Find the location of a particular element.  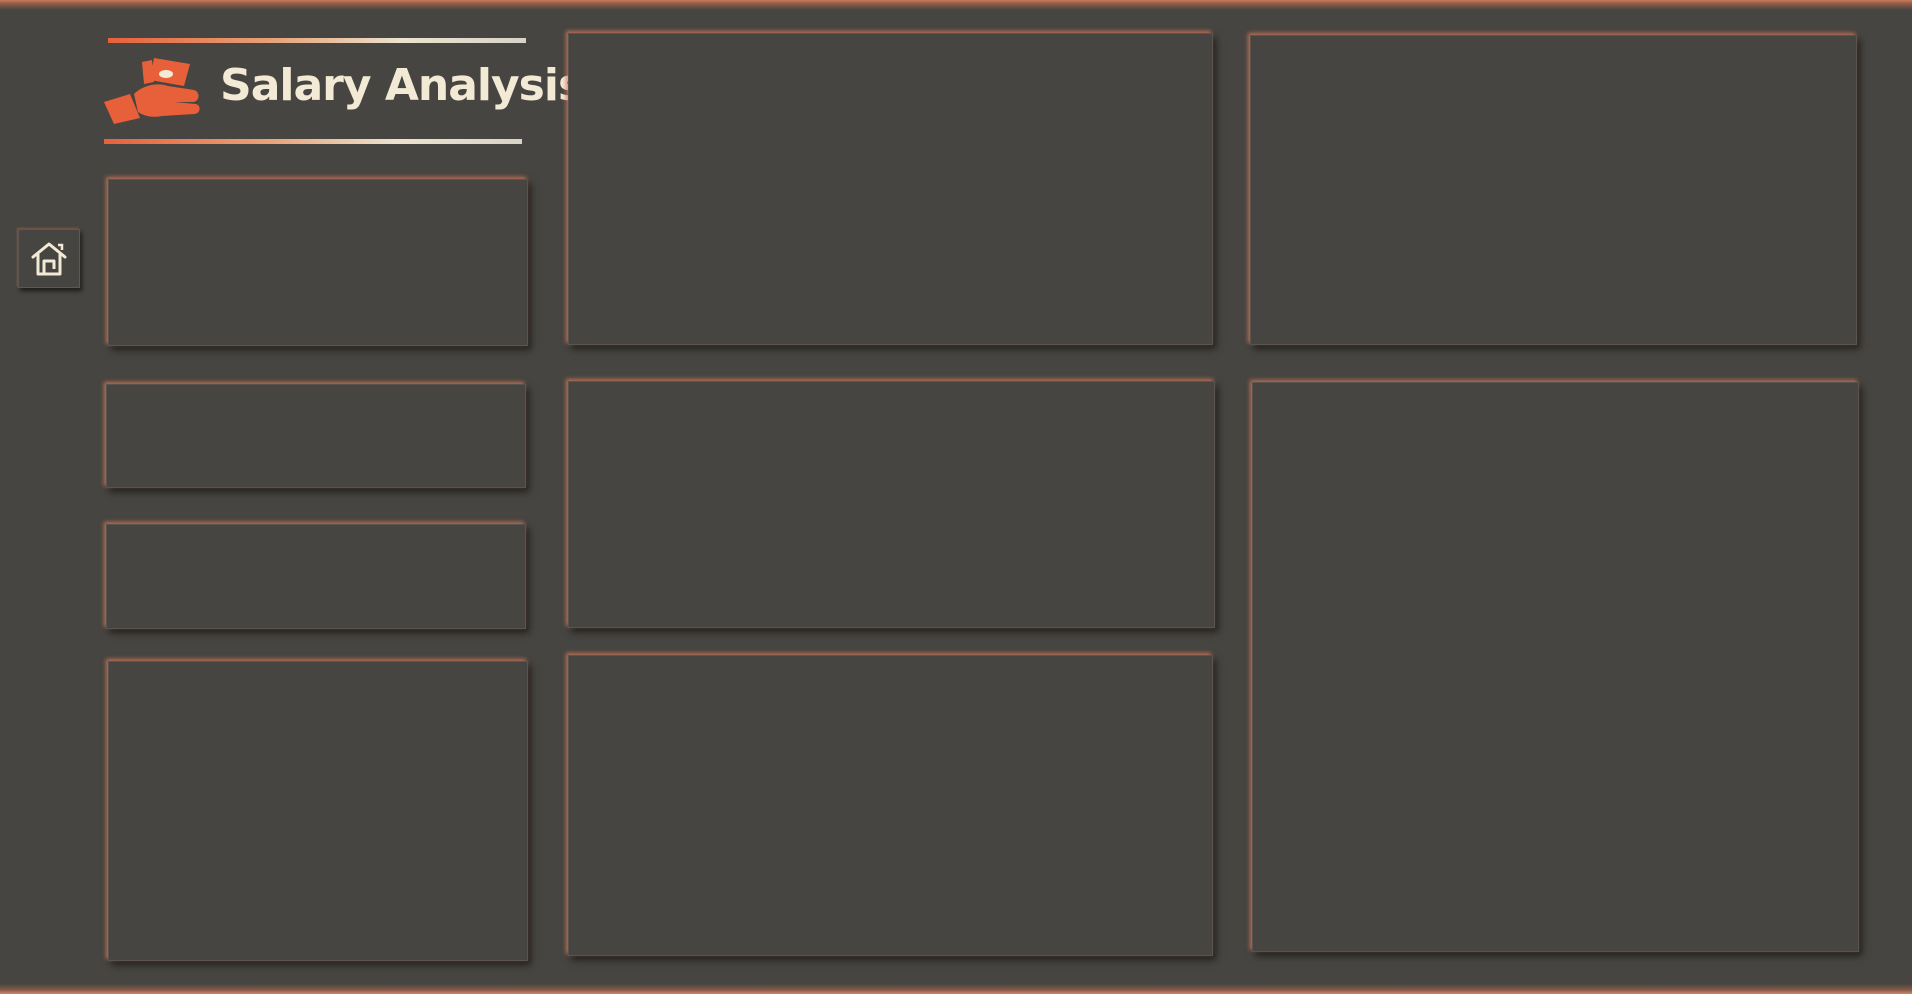

home-button is located at coordinates (49, 258).